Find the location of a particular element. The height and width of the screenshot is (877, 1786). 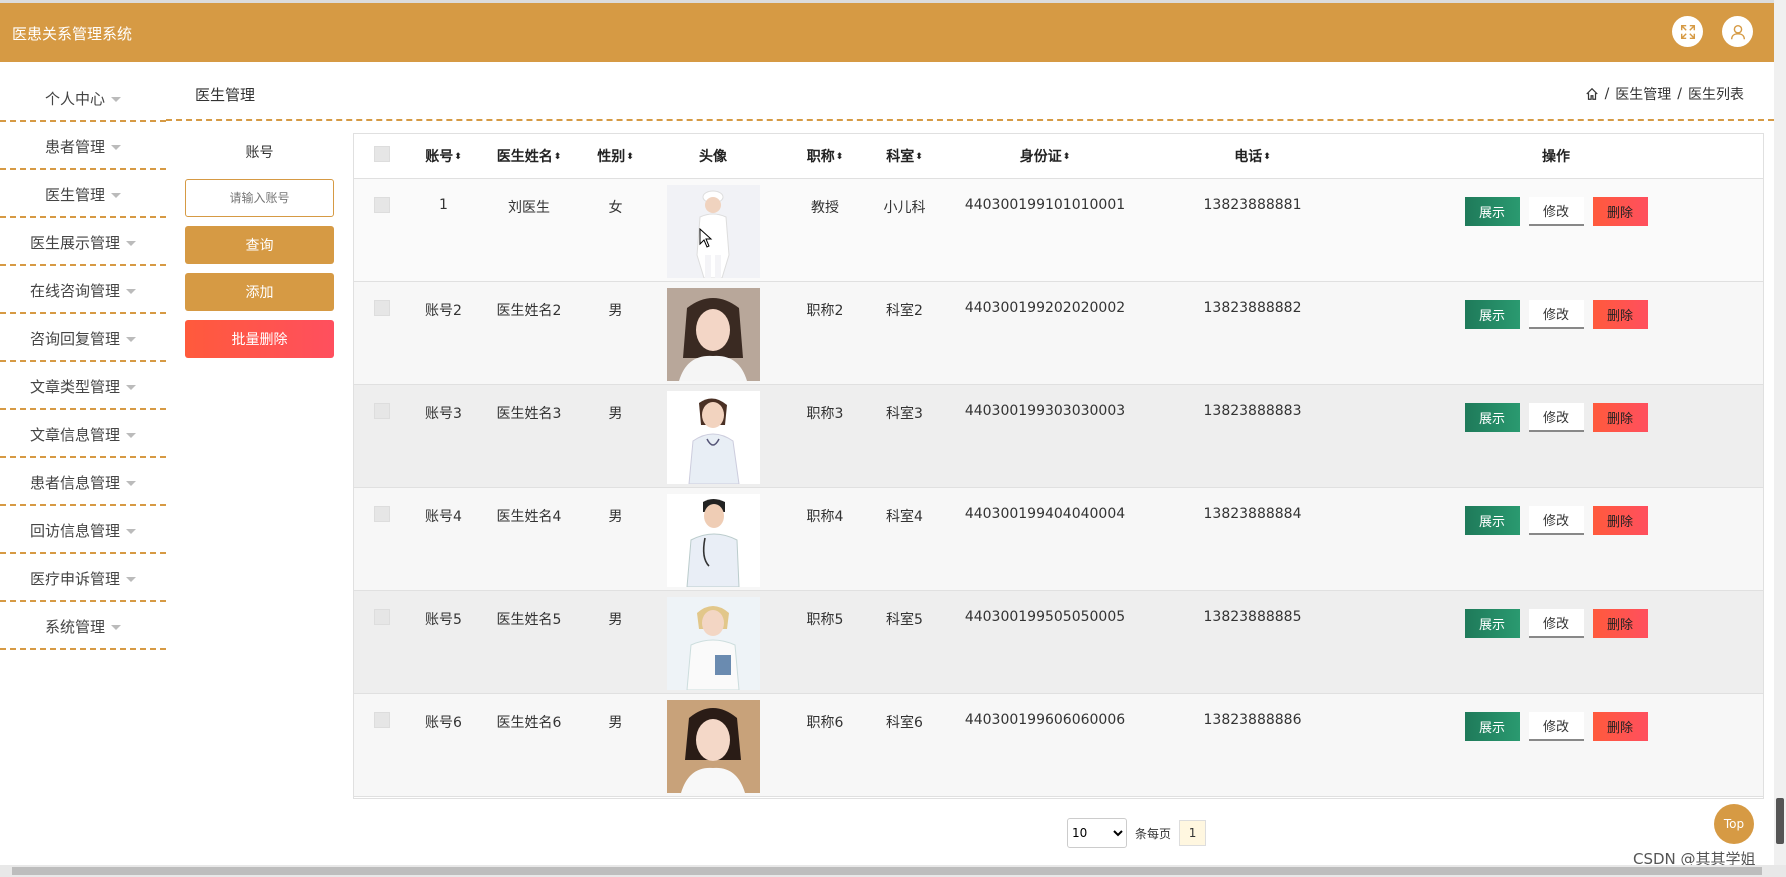

sidebar-item-personal-center: 个人中心 is located at coordinates (83, 99).